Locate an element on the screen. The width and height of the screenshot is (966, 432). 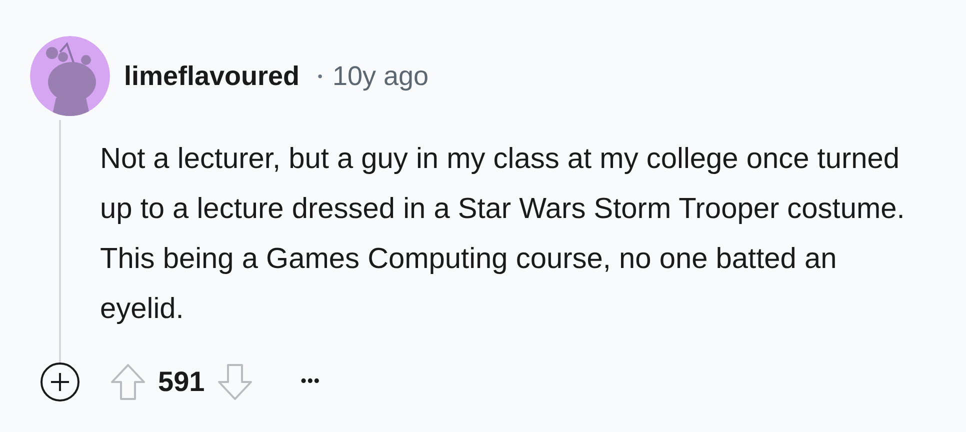
timestamp: 10y ago is located at coordinates (380, 76).